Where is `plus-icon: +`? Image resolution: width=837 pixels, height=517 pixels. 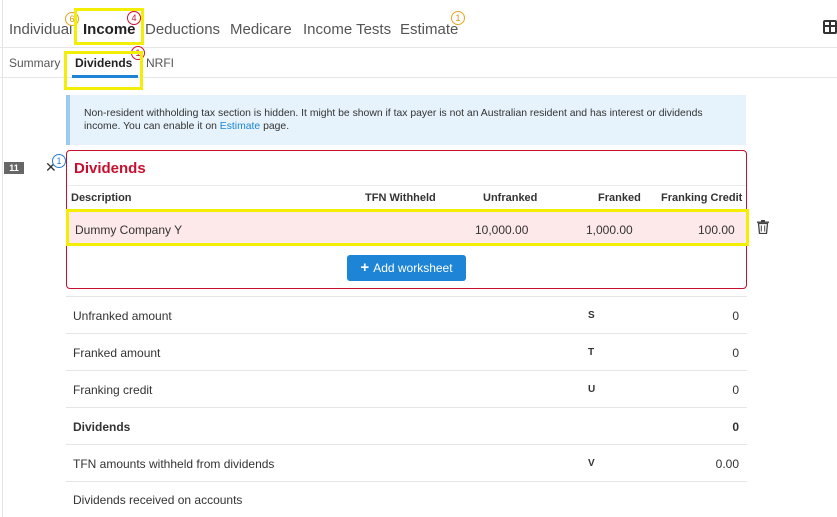 plus-icon: + is located at coordinates (365, 267).